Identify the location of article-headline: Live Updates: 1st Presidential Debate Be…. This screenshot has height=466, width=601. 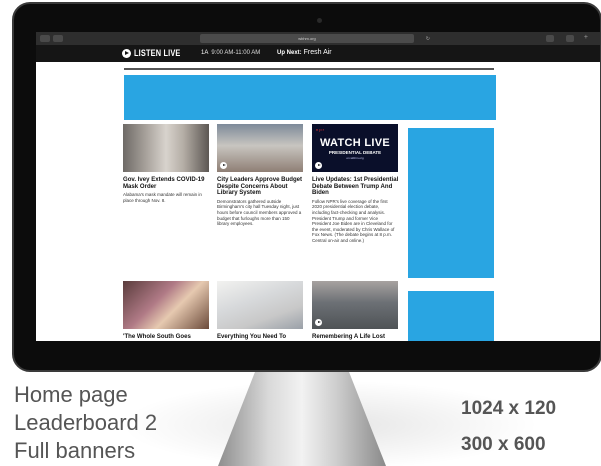
(355, 186).